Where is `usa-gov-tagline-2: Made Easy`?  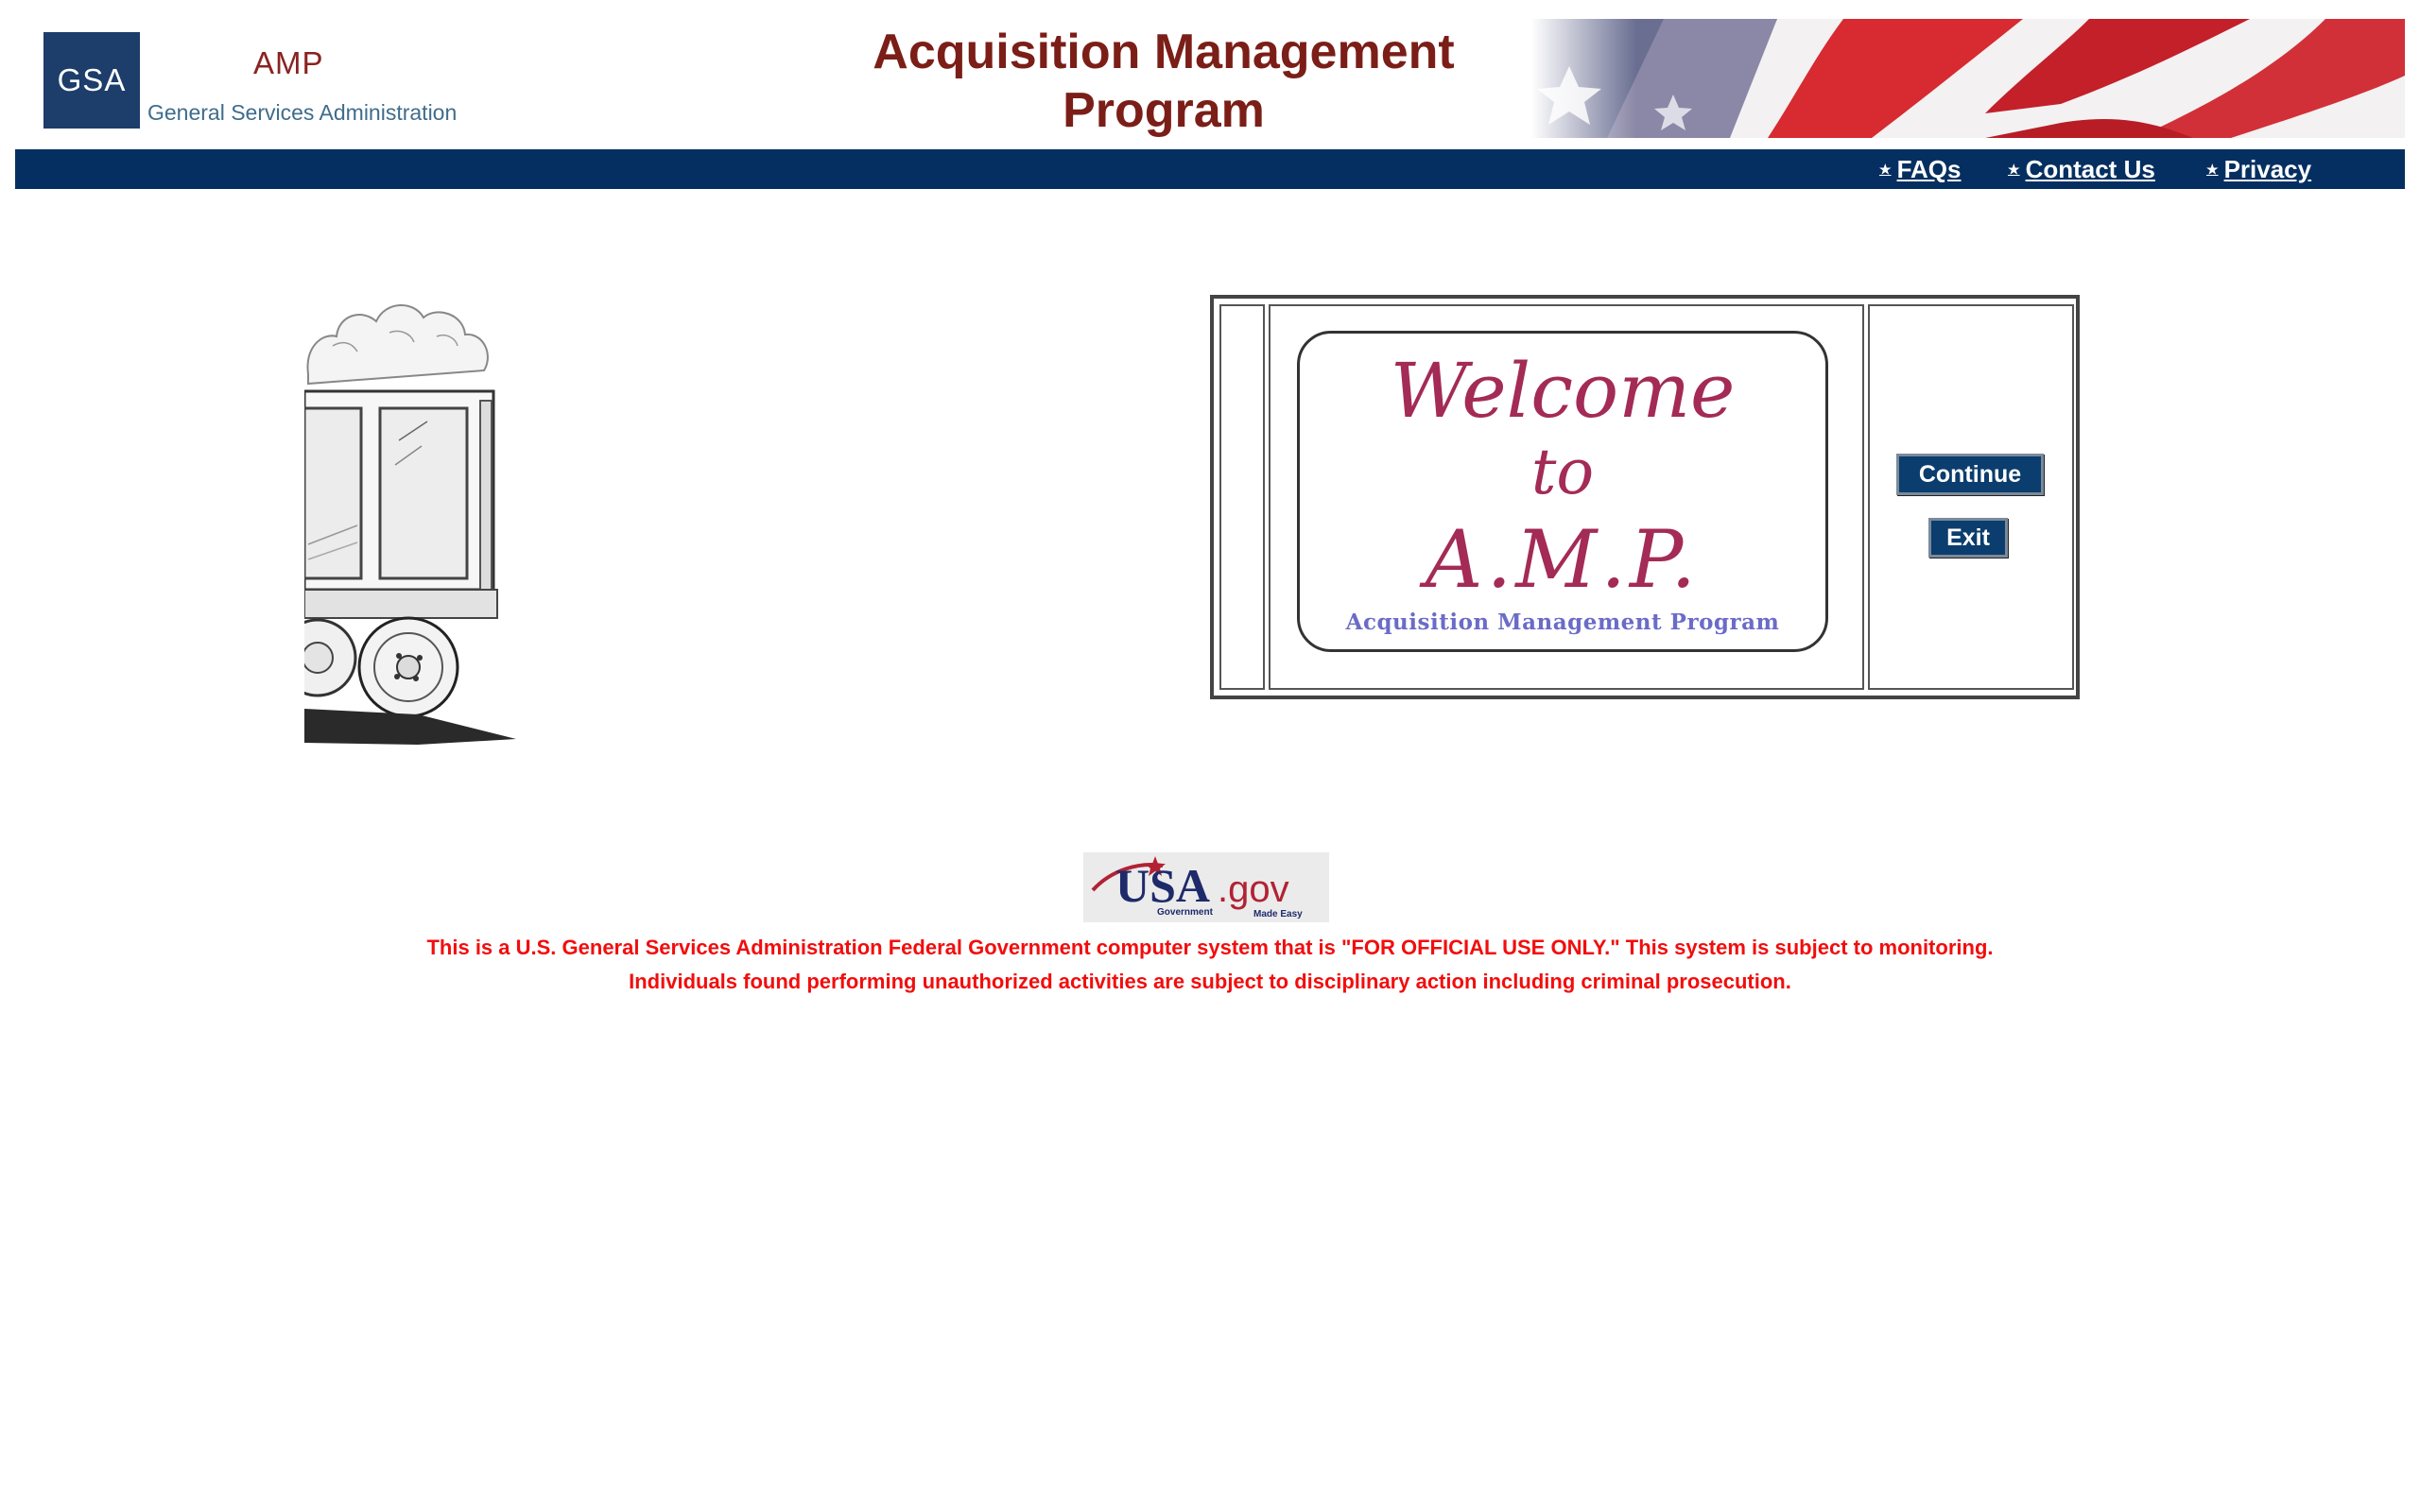
usa-gov-tagline-2: Made Easy is located at coordinates (1278, 914).